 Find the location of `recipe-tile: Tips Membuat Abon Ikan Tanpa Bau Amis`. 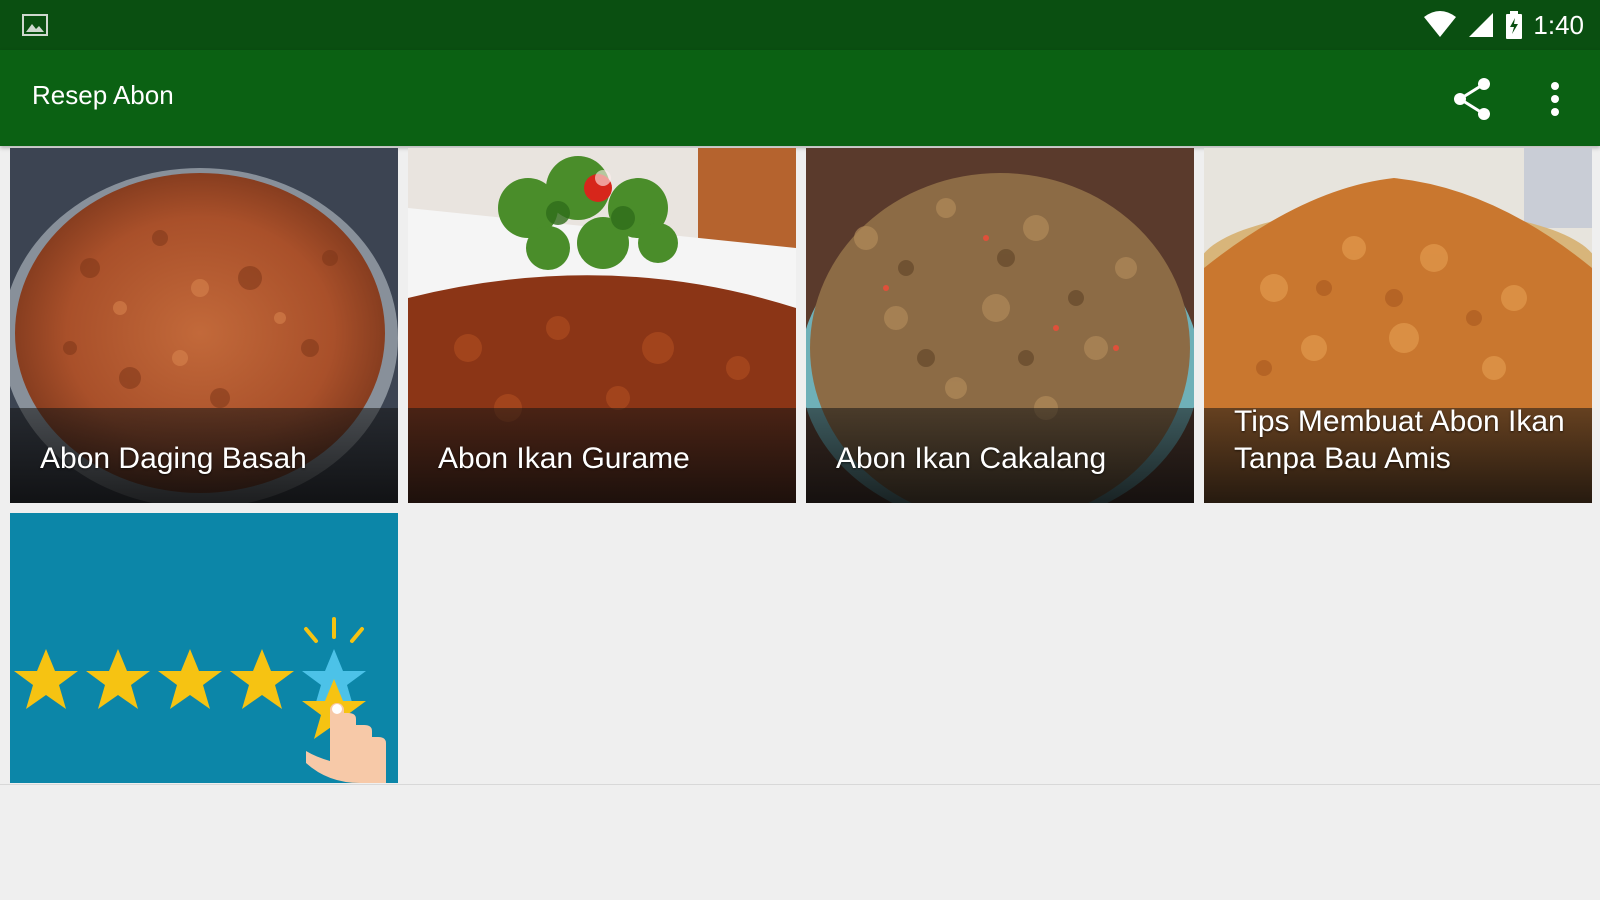

recipe-tile: Tips Membuat Abon Ikan Tanpa Bau Amis is located at coordinates (1398, 325).